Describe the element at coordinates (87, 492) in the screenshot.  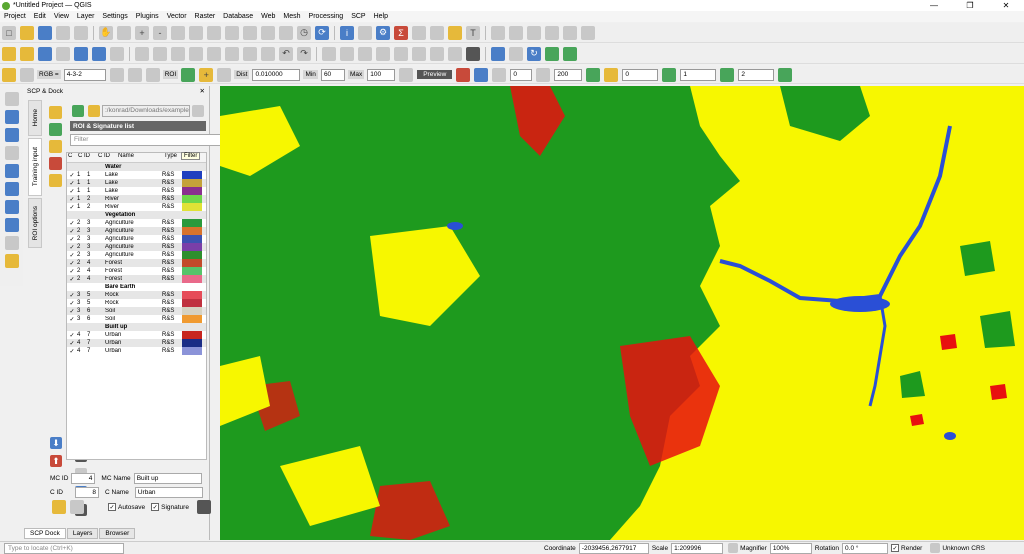
I see `c-id-input: 8` at that location.